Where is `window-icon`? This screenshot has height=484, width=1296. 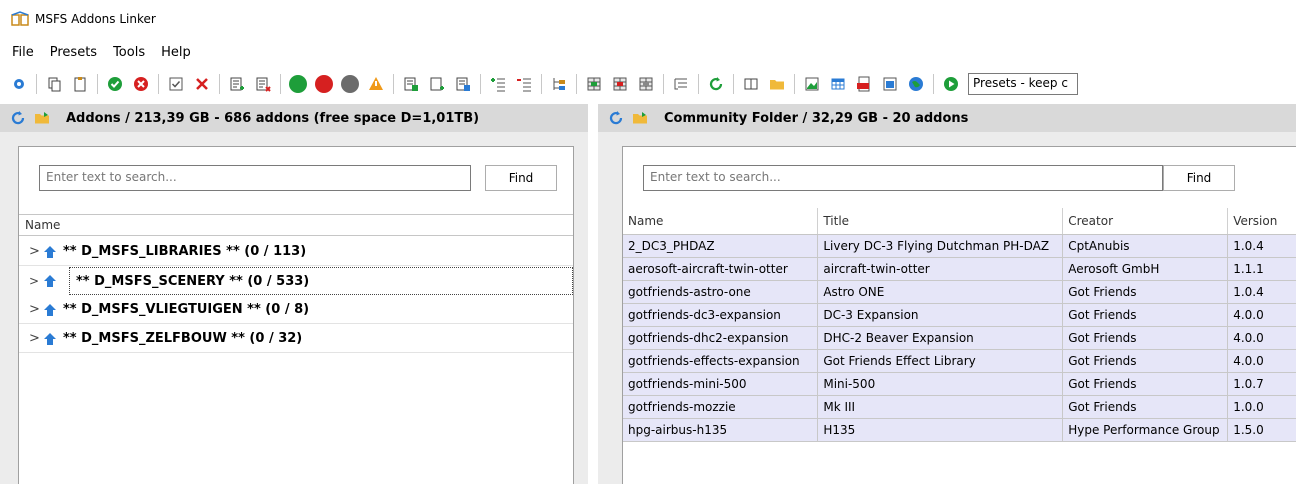
window-icon is located at coordinates (890, 84).